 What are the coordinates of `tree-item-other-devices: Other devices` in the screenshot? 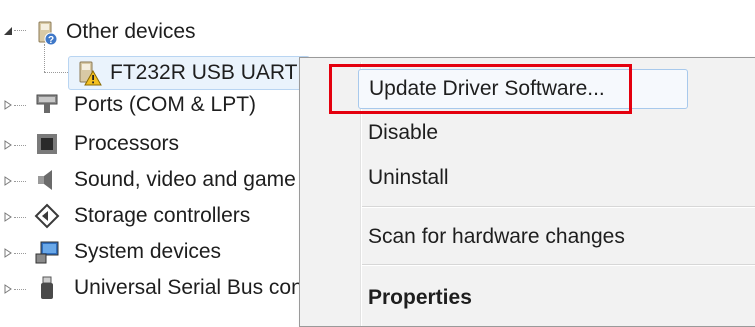 It's located at (131, 32).